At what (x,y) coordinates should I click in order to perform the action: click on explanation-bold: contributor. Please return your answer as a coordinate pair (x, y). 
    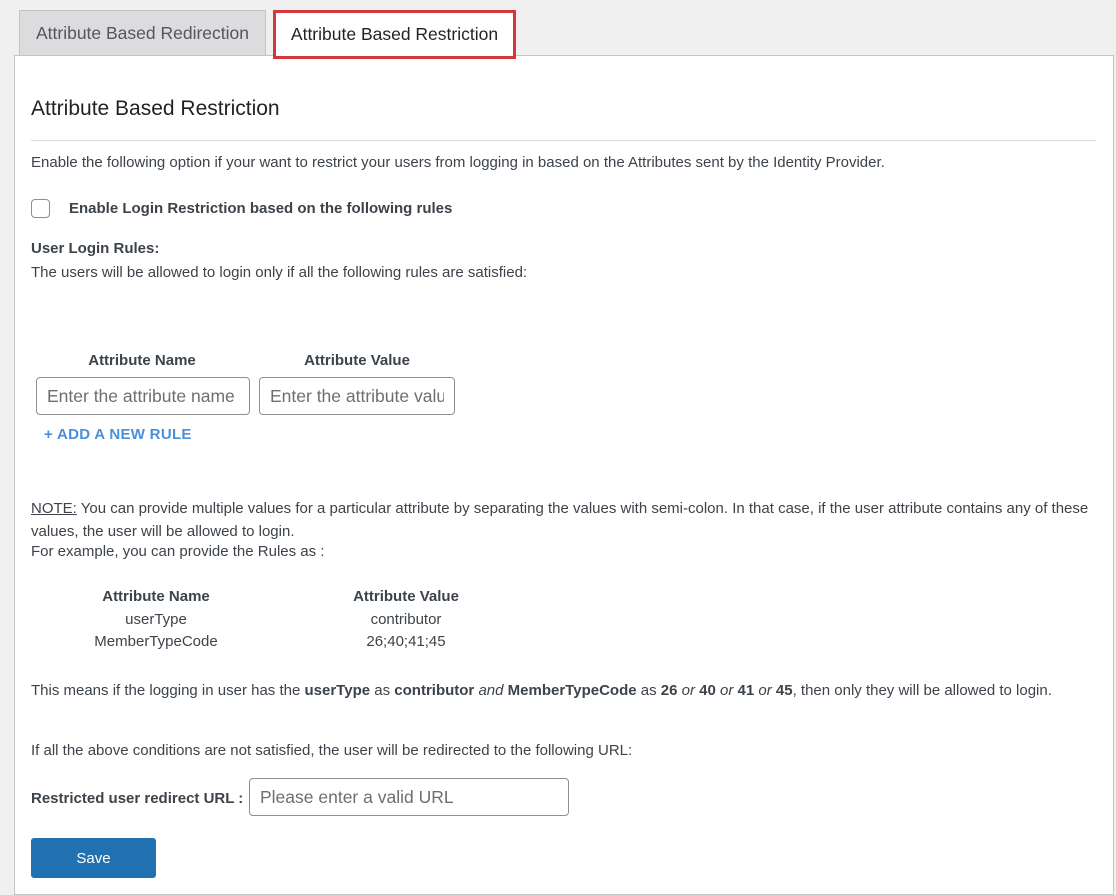
    Looking at the image, I should click on (434, 690).